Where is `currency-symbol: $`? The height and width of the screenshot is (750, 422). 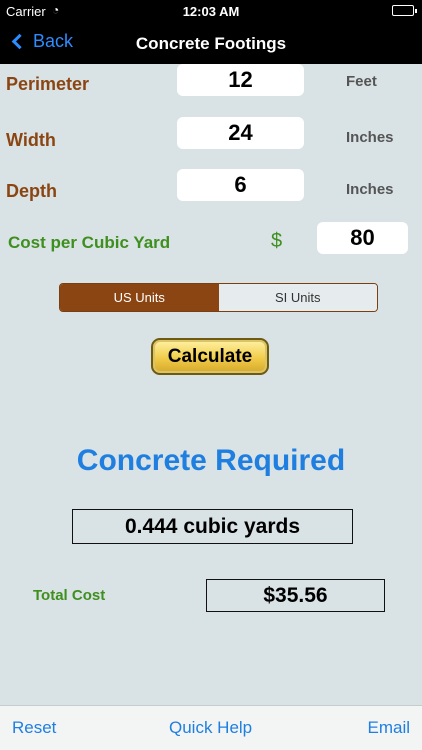
currency-symbol: $ is located at coordinates (277, 241).